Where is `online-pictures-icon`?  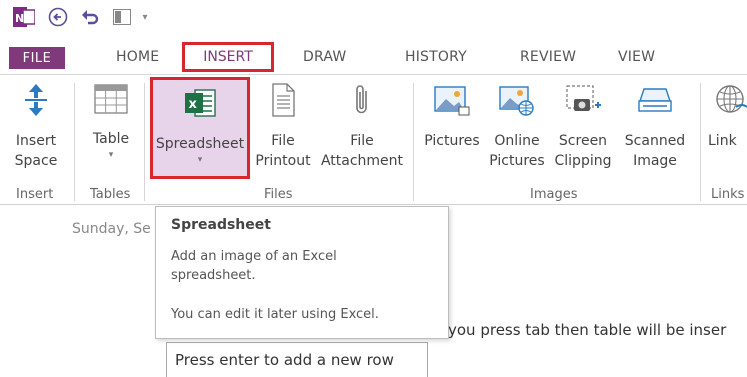
online-pictures-icon is located at coordinates (517, 103).